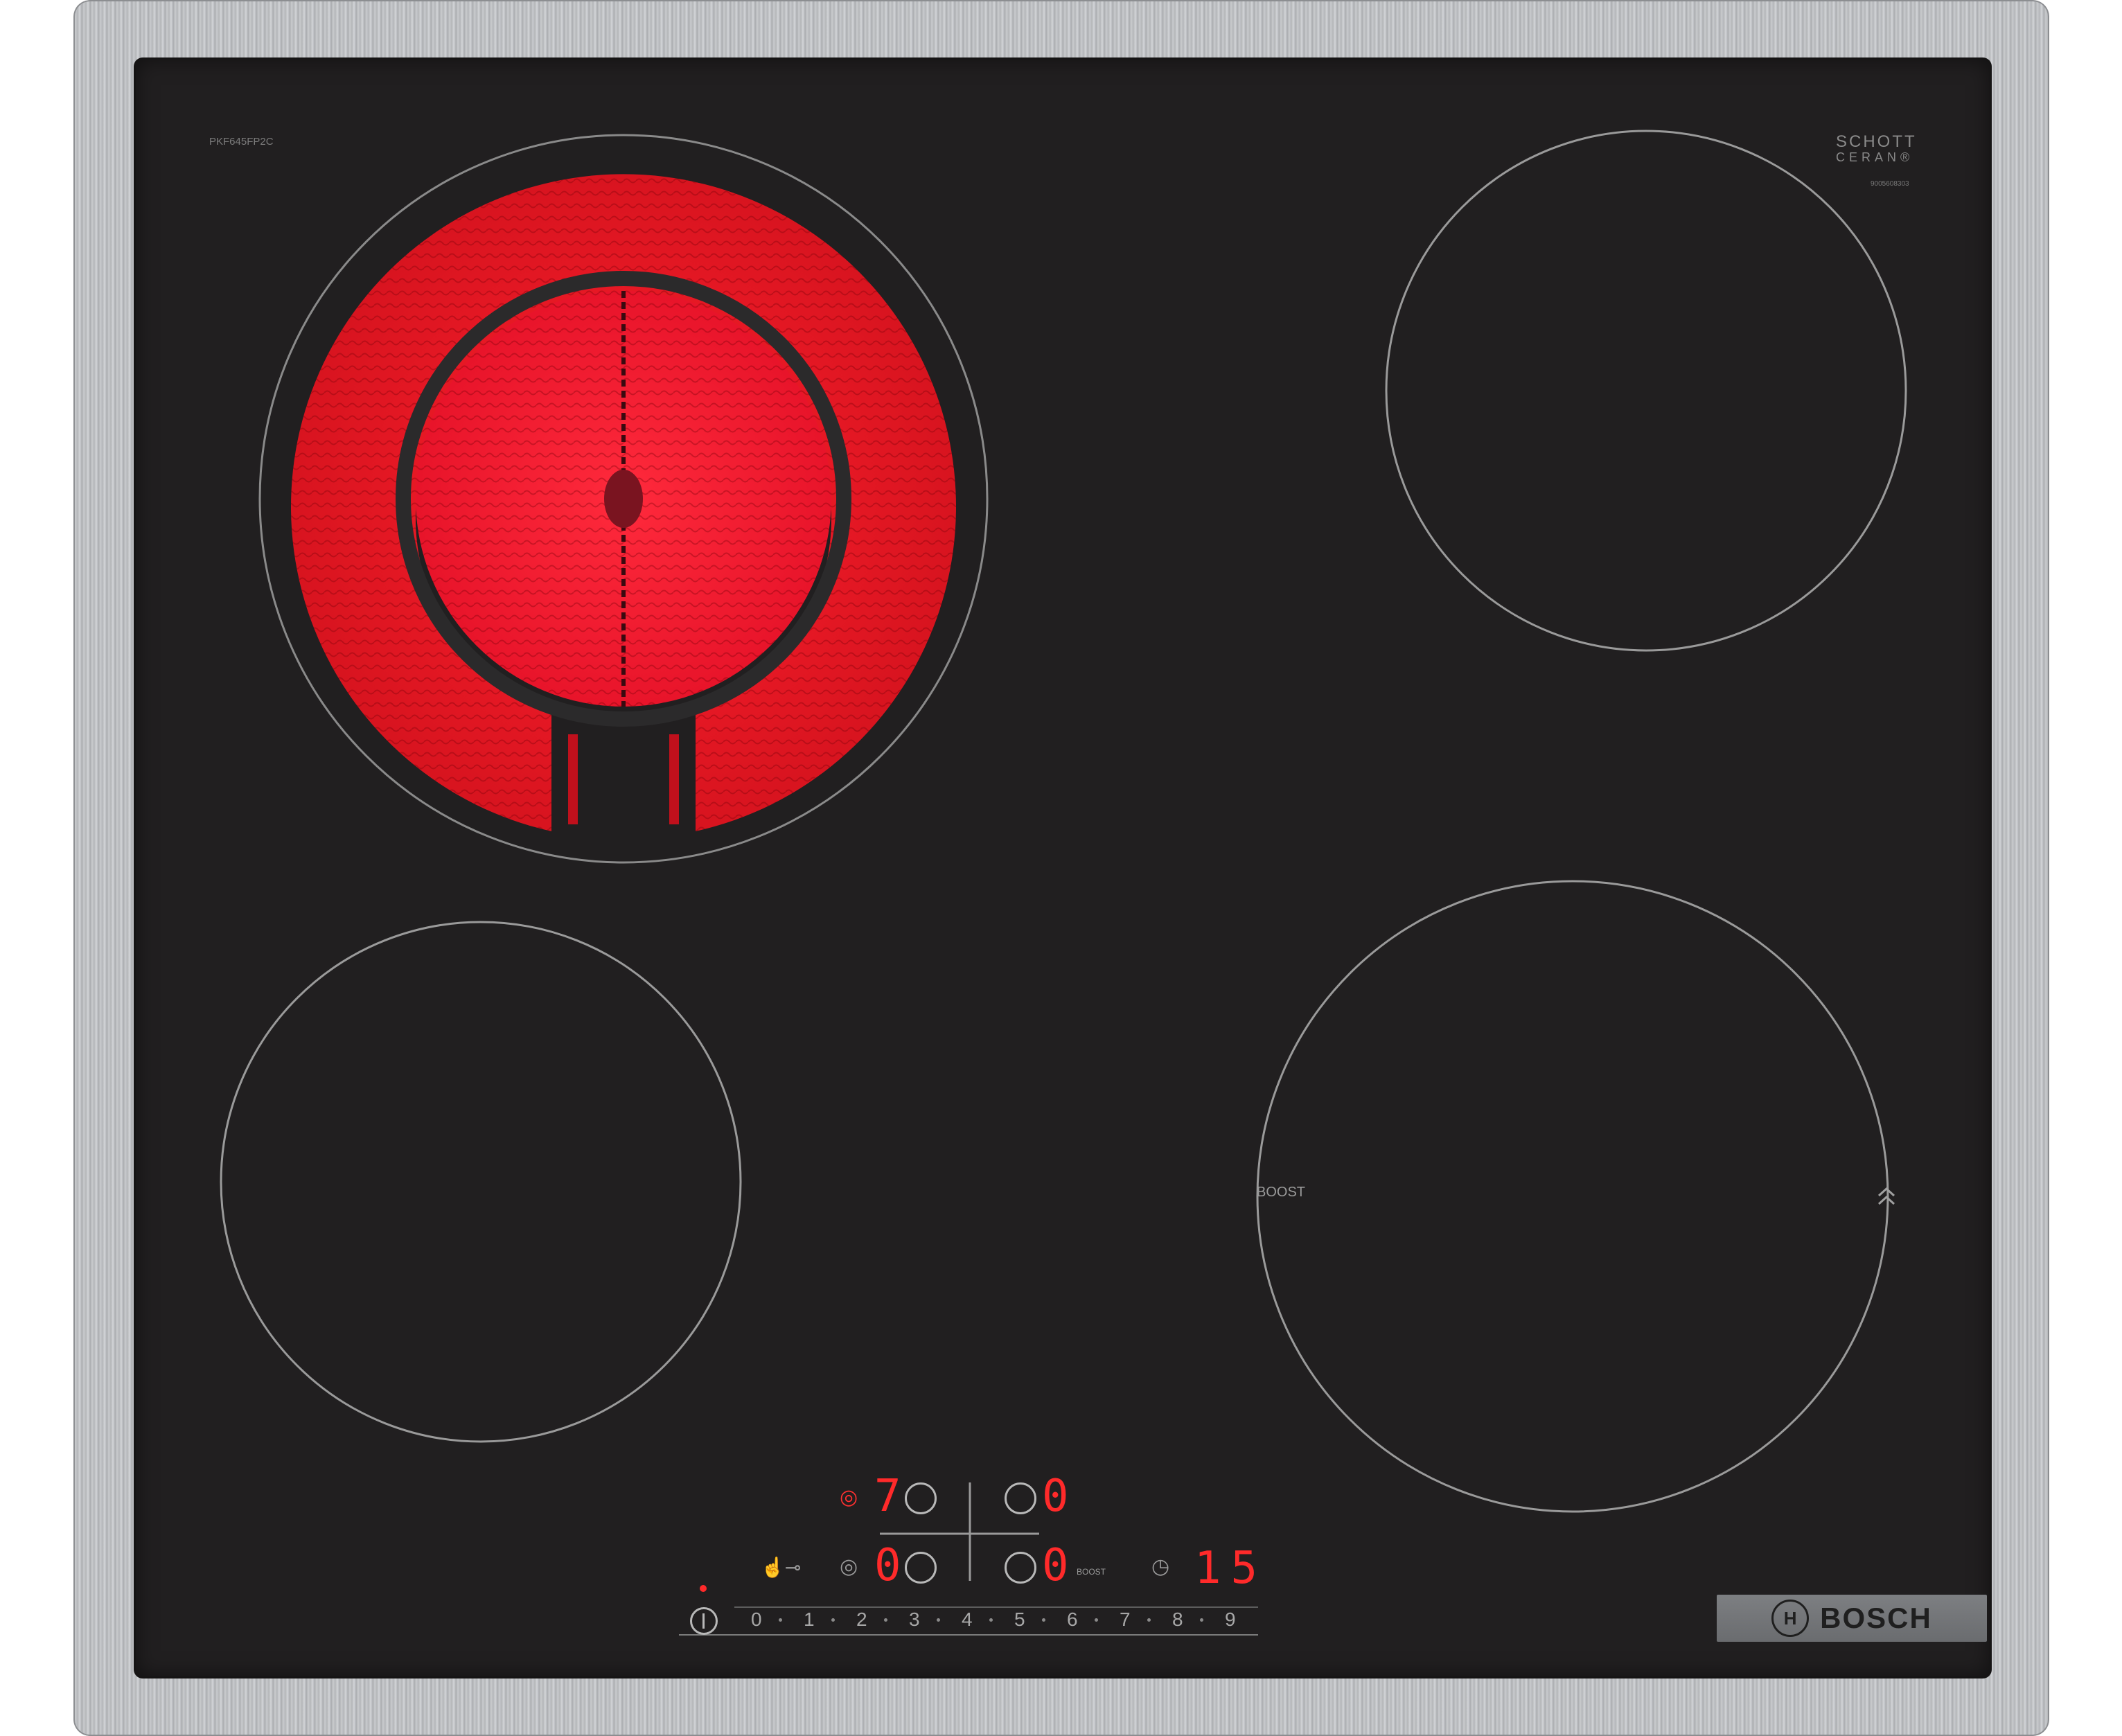 The height and width of the screenshot is (1736, 2122). What do you see at coordinates (1886, 1196) in the screenshot?
I see `boost-chevron-icon` at bounding box center [1886, 1196].